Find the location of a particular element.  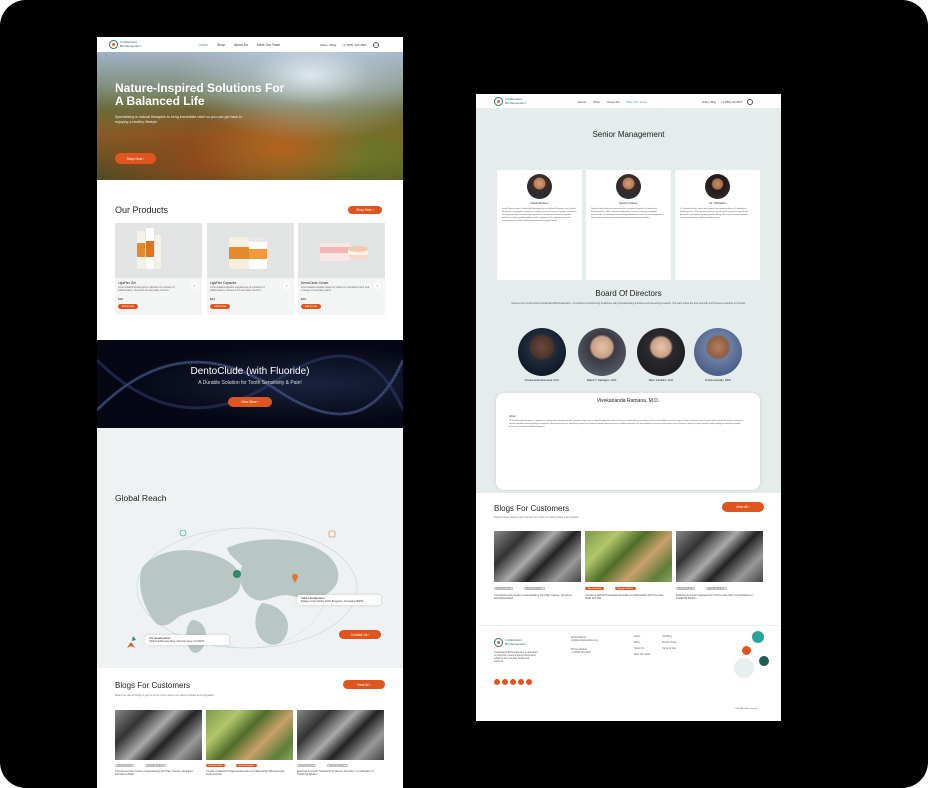

dento-view-more-button: View More › is located at coordinates (250, 402).